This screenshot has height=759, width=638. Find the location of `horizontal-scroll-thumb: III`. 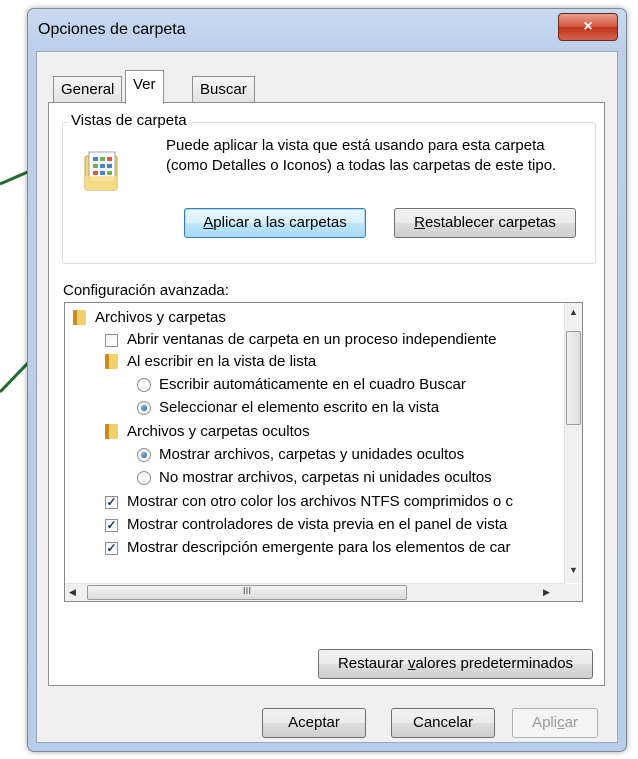

horizontal-scroll-thumb: III is located at coordinates (247, 592).